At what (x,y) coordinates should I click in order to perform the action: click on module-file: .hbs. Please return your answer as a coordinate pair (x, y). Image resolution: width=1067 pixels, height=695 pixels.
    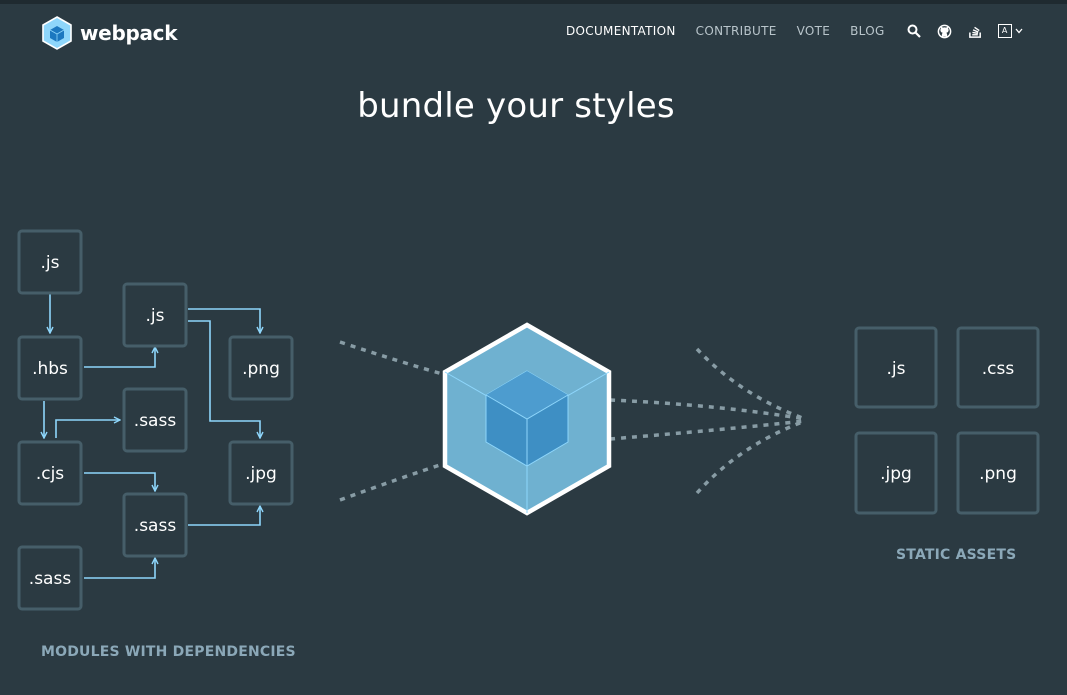
    Looking at the image, I should click on (50, 368).